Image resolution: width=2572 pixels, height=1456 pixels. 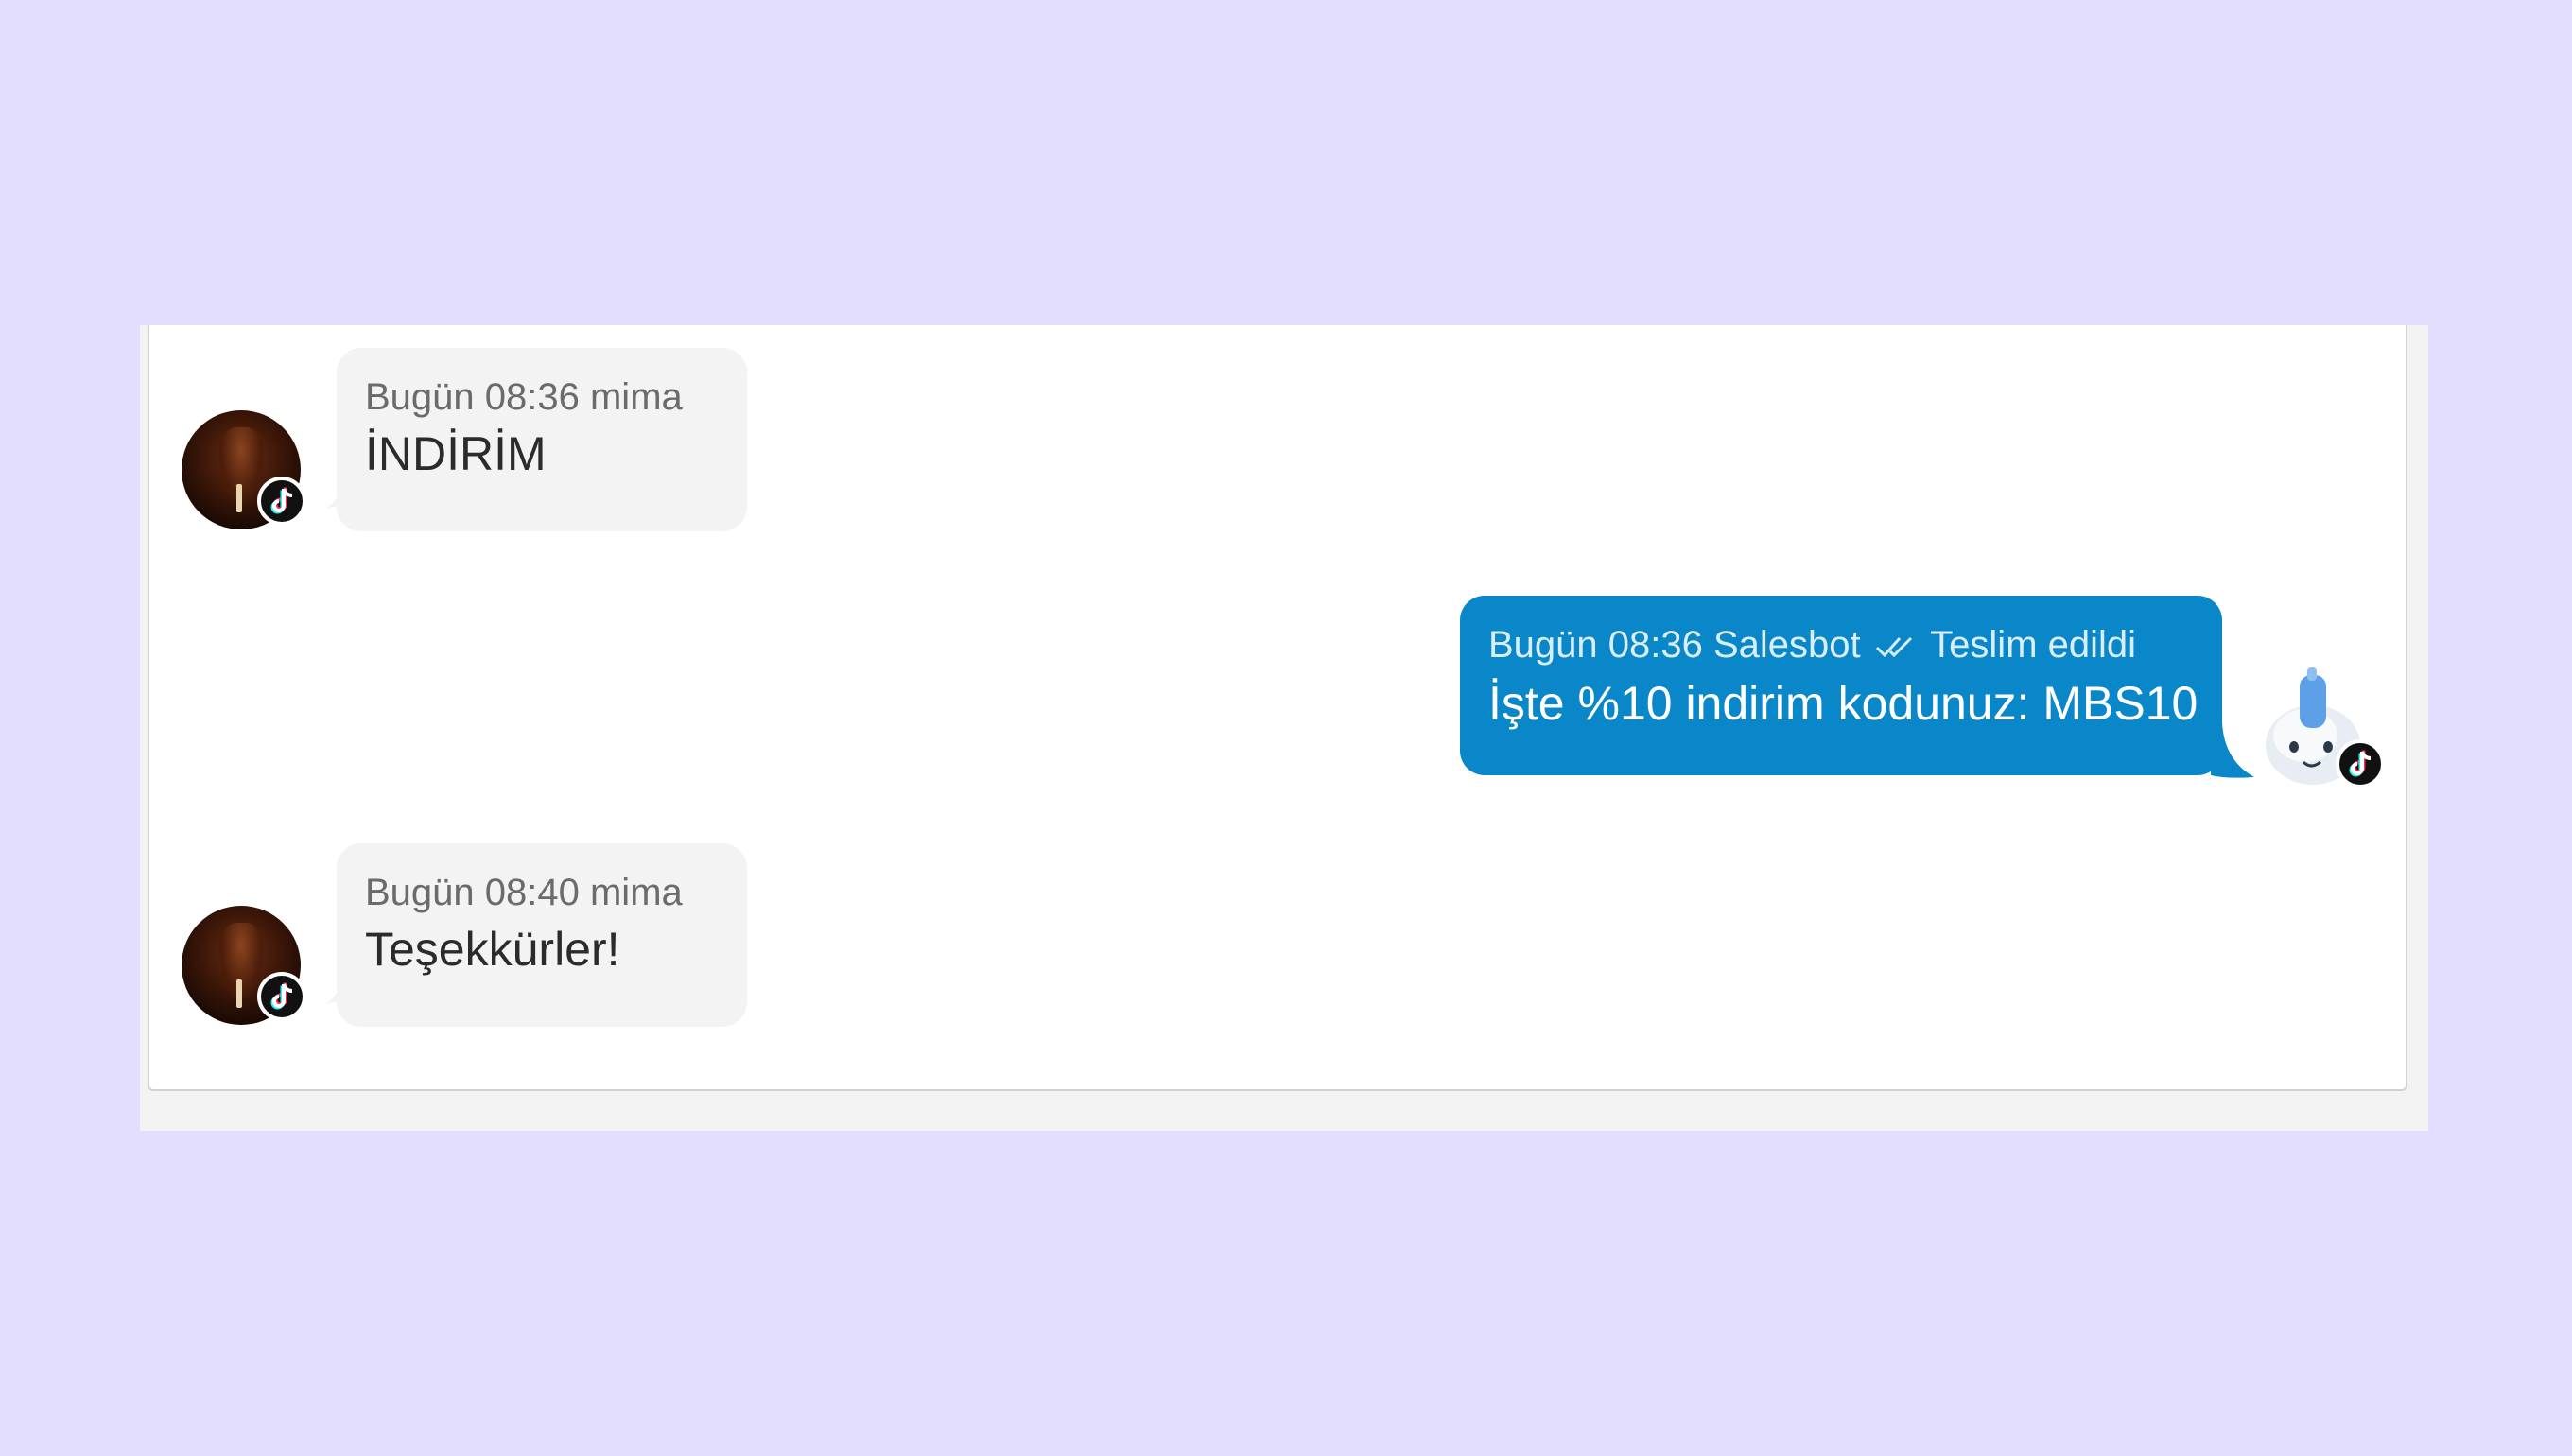 What do you see at coordinates (2321, 727) in the screenshot?
I see `robot-avatar-icon` at bounding box center [2321, 727].